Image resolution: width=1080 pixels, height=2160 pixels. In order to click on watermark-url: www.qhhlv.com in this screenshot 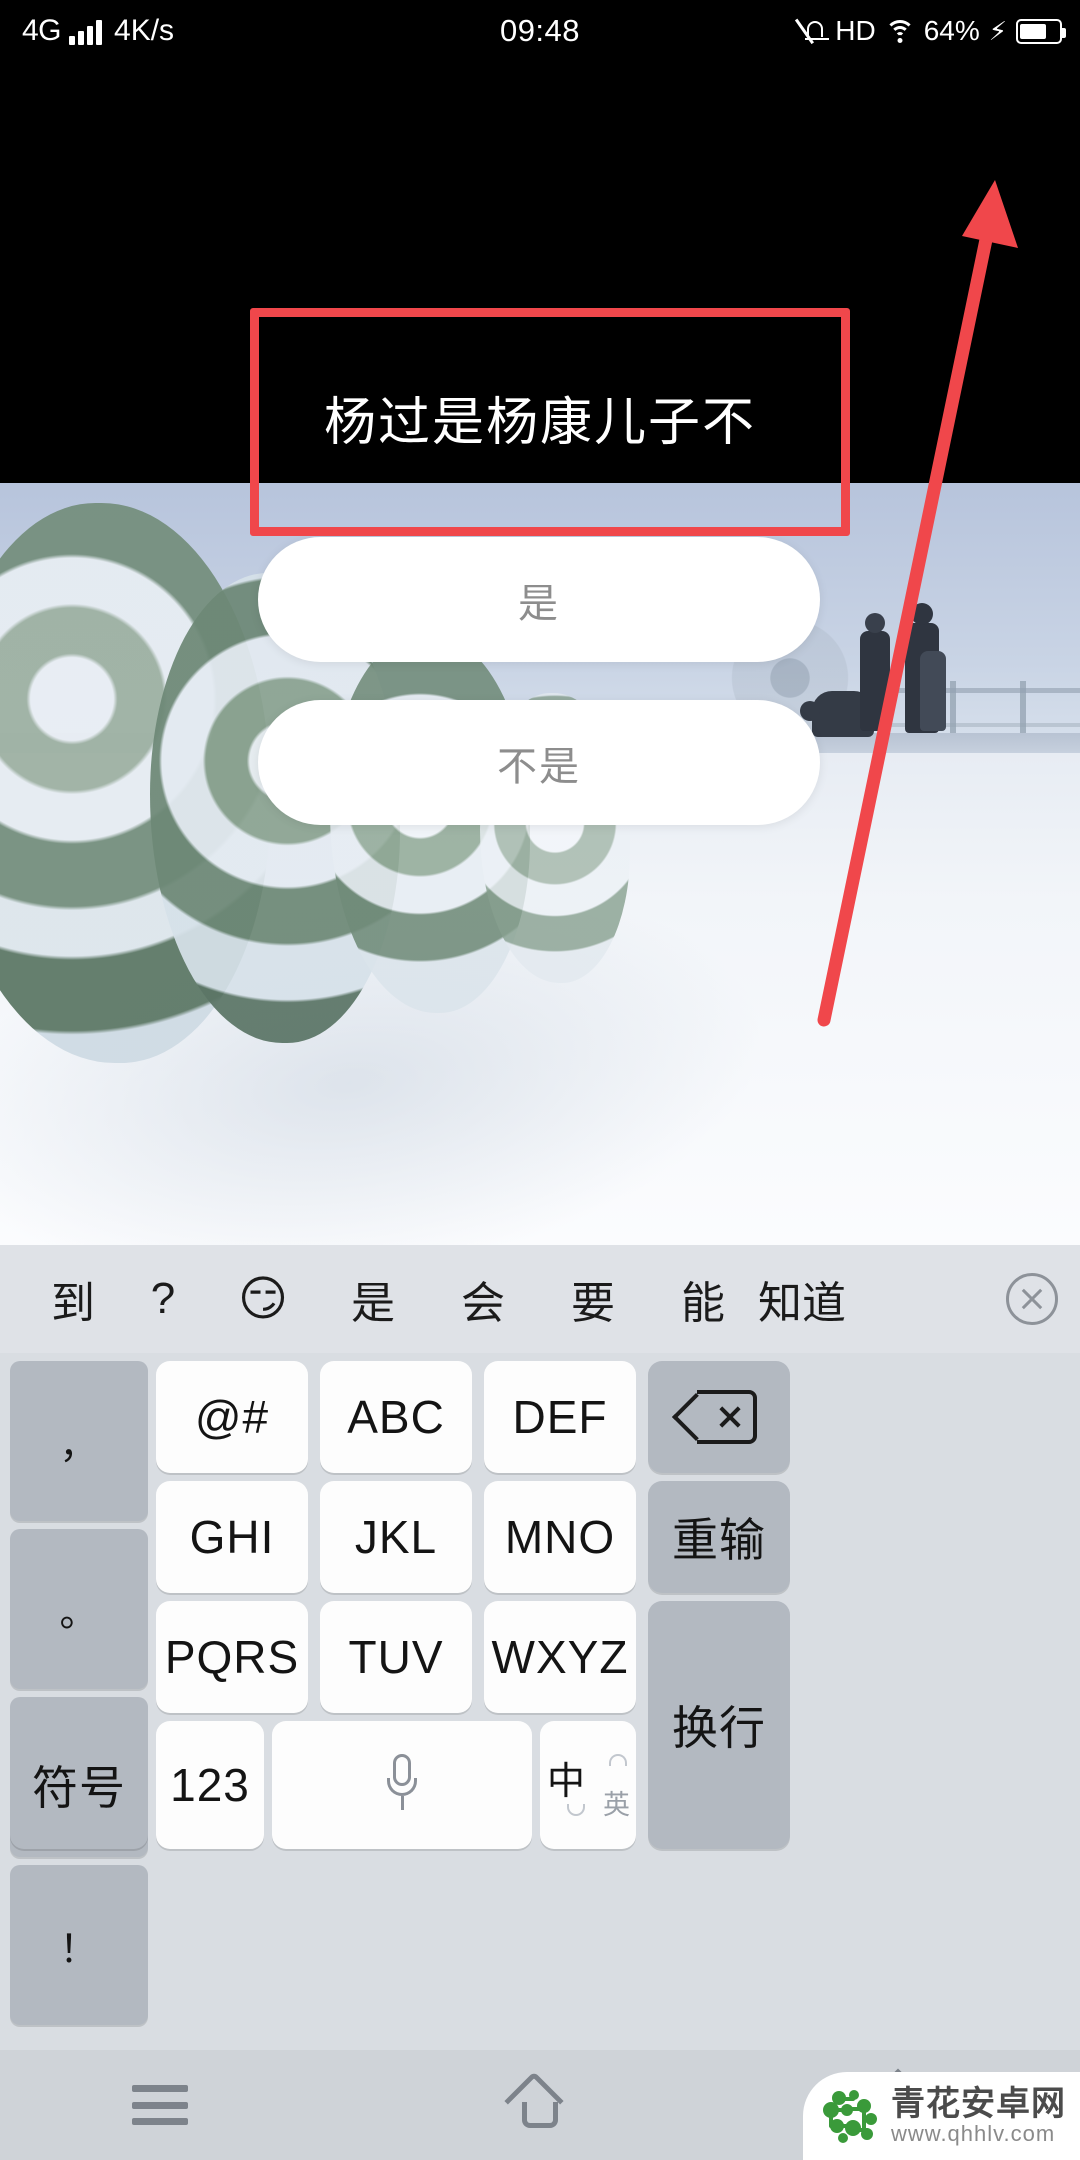, I will do `click(973, 2134)`.